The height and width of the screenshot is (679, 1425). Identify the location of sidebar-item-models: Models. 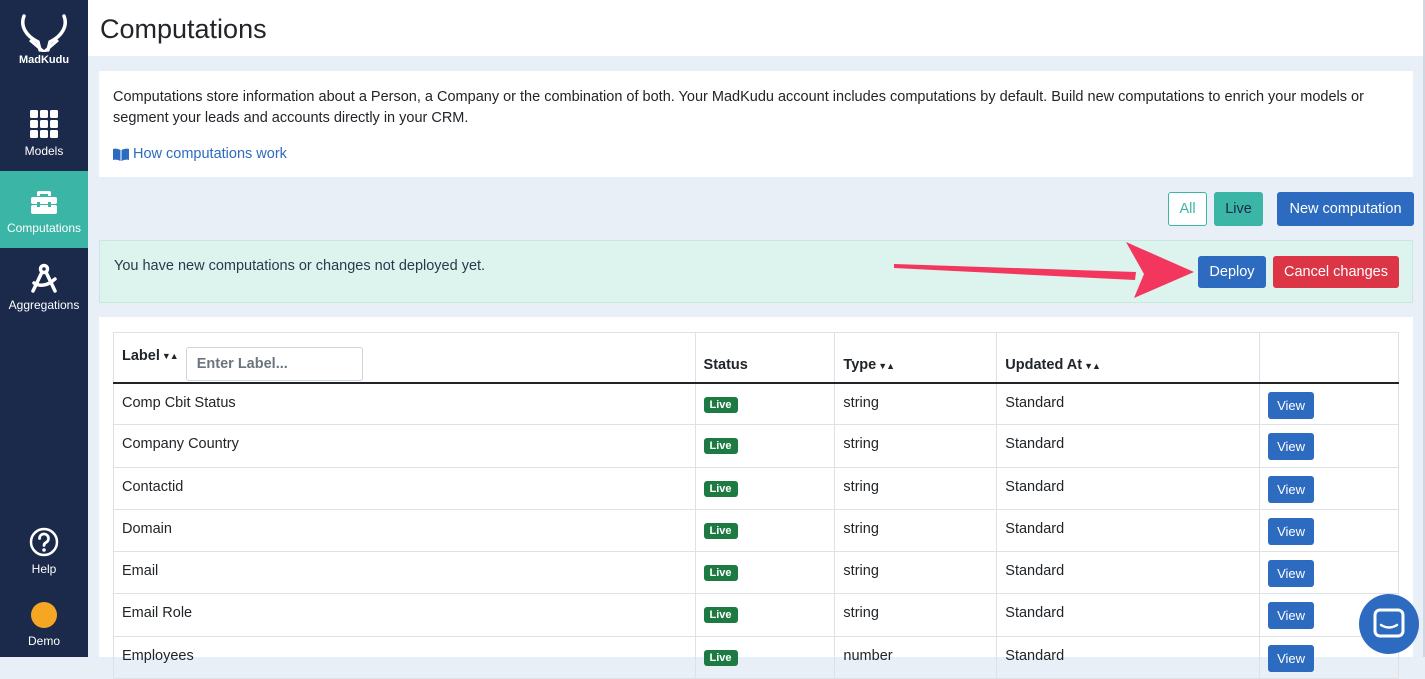
(44, 132).